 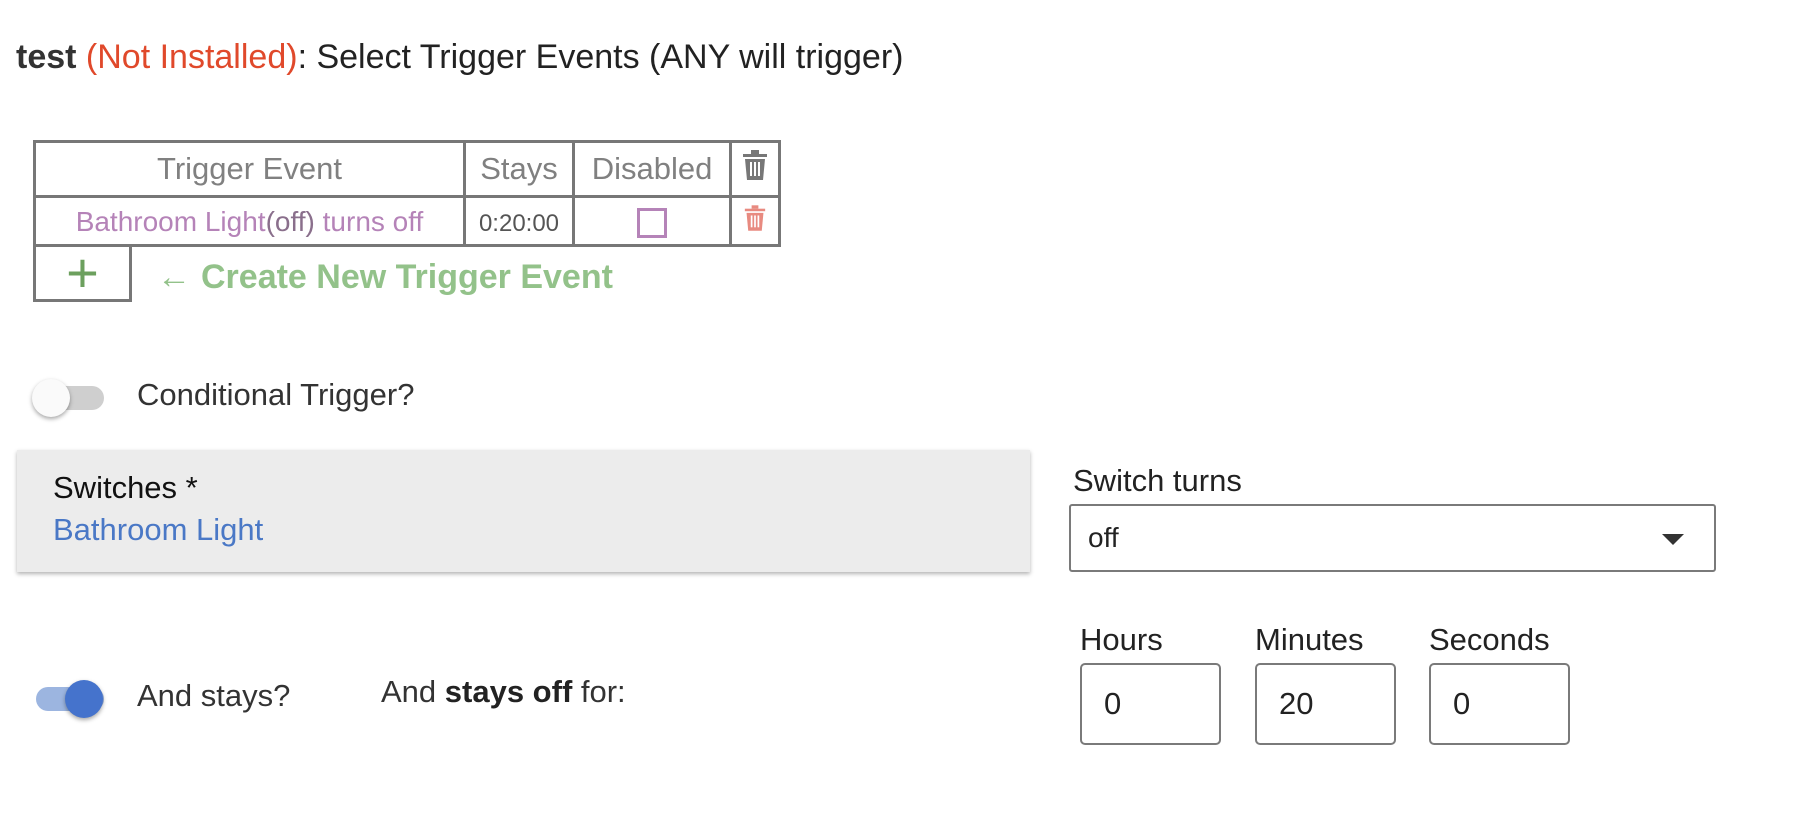 I want to click on disabled-checkbox, so click(x=652, y=222).